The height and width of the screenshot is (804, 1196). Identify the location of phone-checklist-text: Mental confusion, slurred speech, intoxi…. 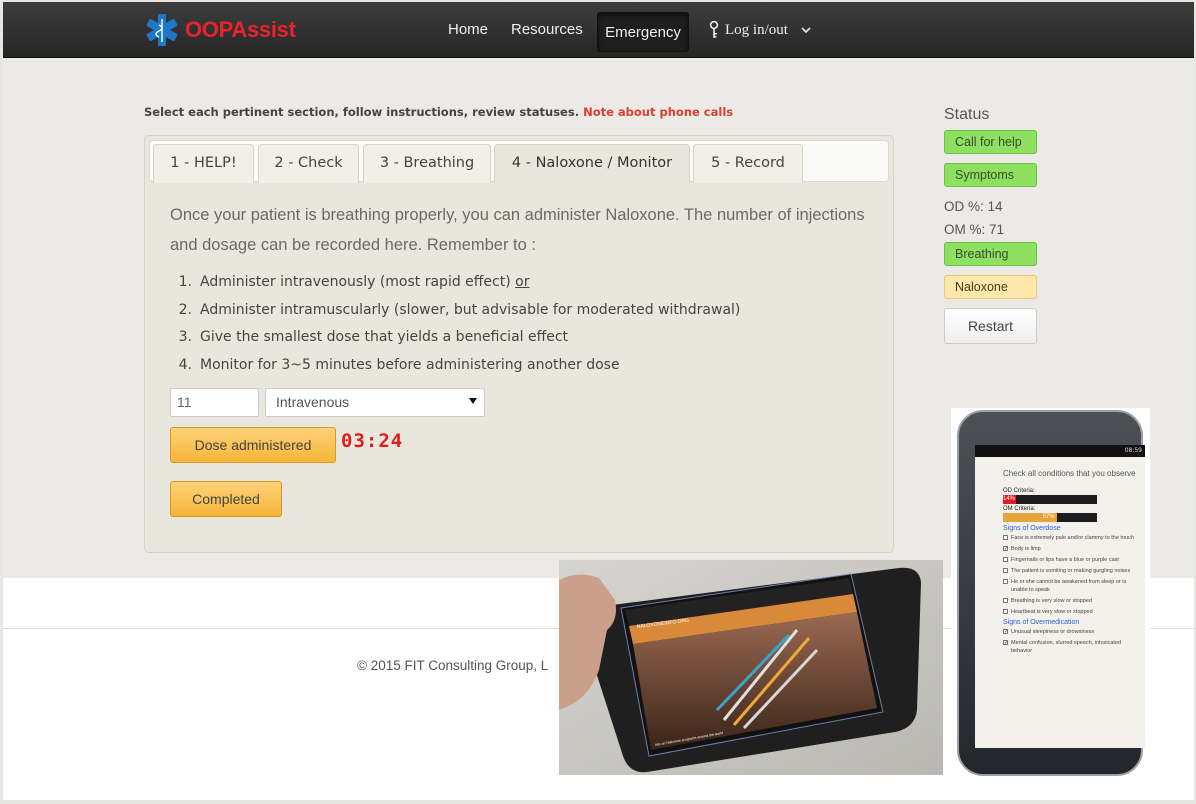
(1066, 647).